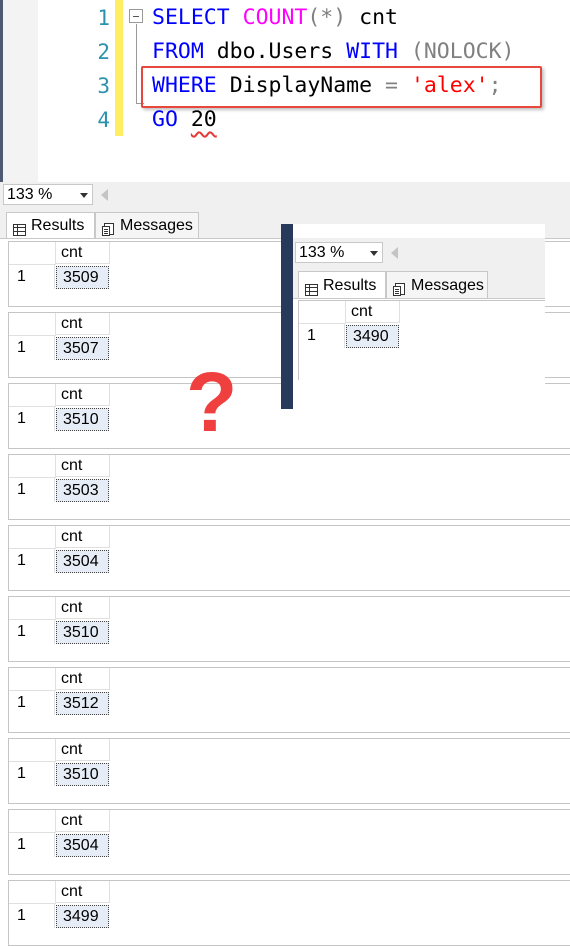 Image resolution: width=570 pixels, height=946 pixels. Describe the element at coordinates (372, 336) in the screenshot. I see `result-cell: 3490` at that location.